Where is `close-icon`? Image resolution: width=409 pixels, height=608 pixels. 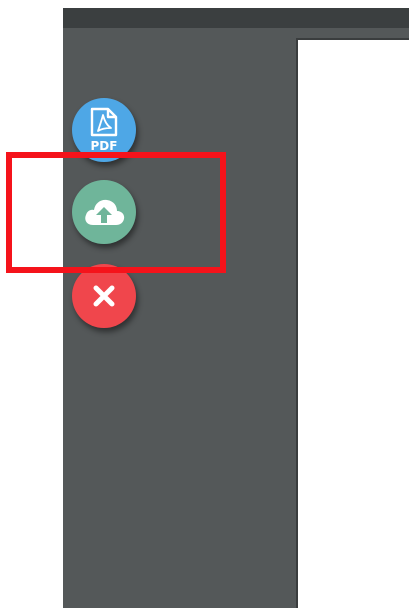 close-icon is located at coordinates (104, 296).